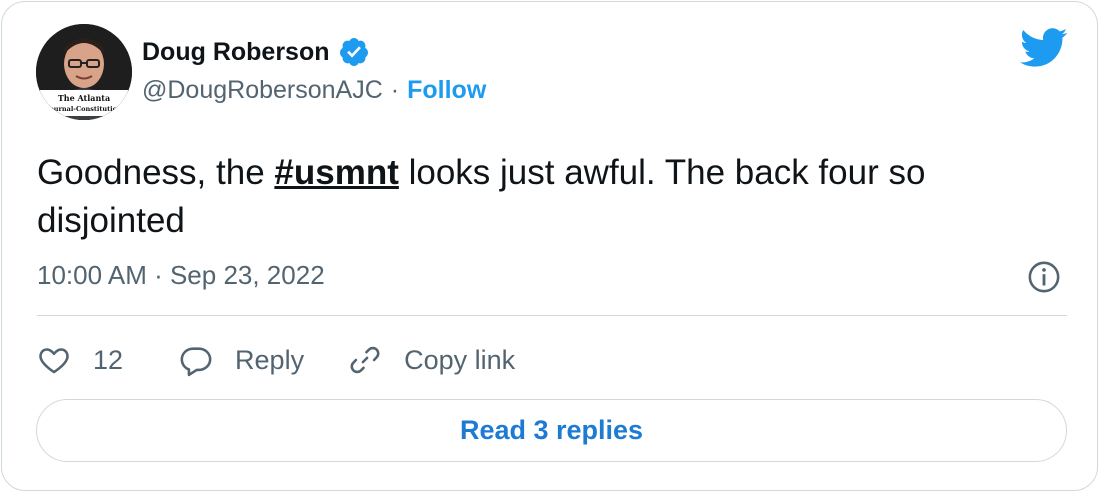 The height and width of the screenshot is (504, 1103). Describe the element at coordinates (108, 359) in the screenshot. I see `like-count: 12` at that location.